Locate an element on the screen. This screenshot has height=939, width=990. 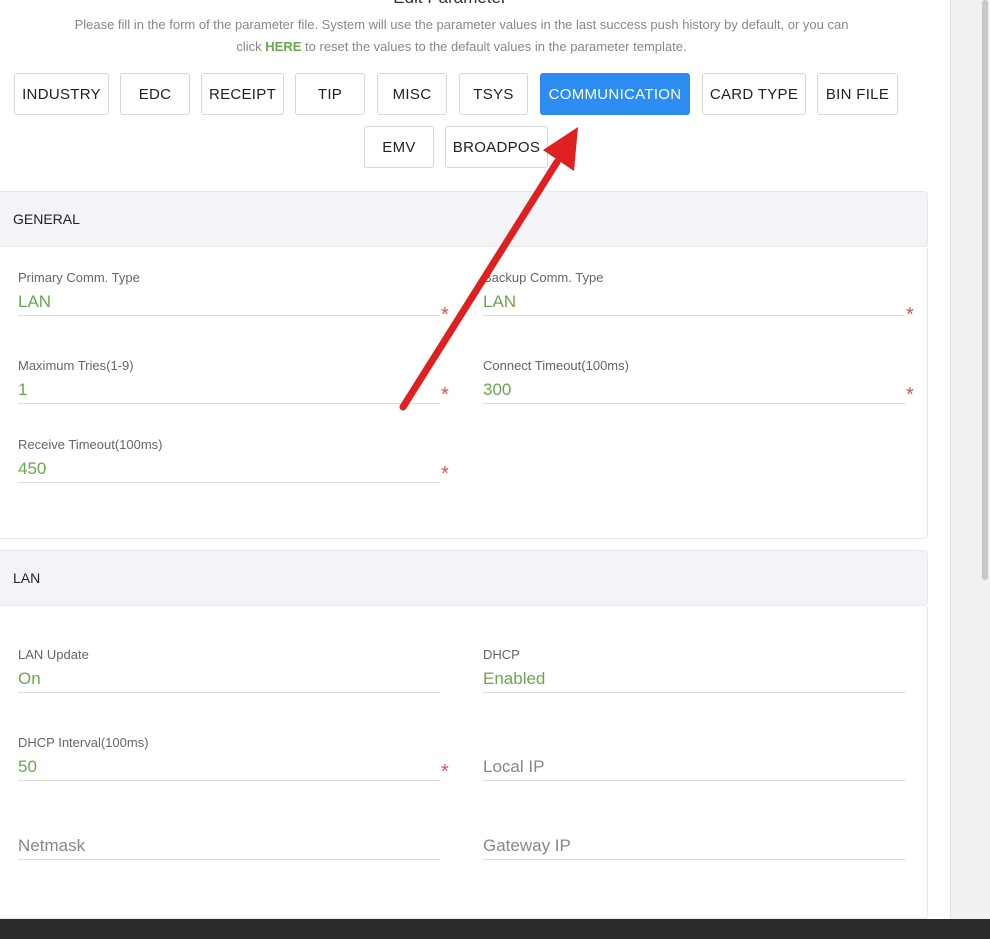
backup-comm-type-select: LAN is located at coordinates (694, 302).